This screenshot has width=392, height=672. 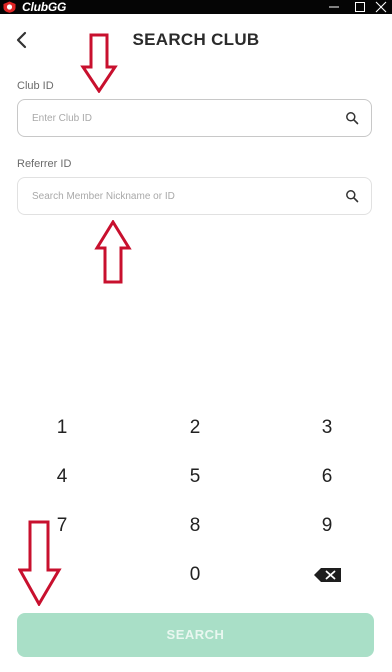 I want to click on key-8: 8, so click(x=195, y=526).